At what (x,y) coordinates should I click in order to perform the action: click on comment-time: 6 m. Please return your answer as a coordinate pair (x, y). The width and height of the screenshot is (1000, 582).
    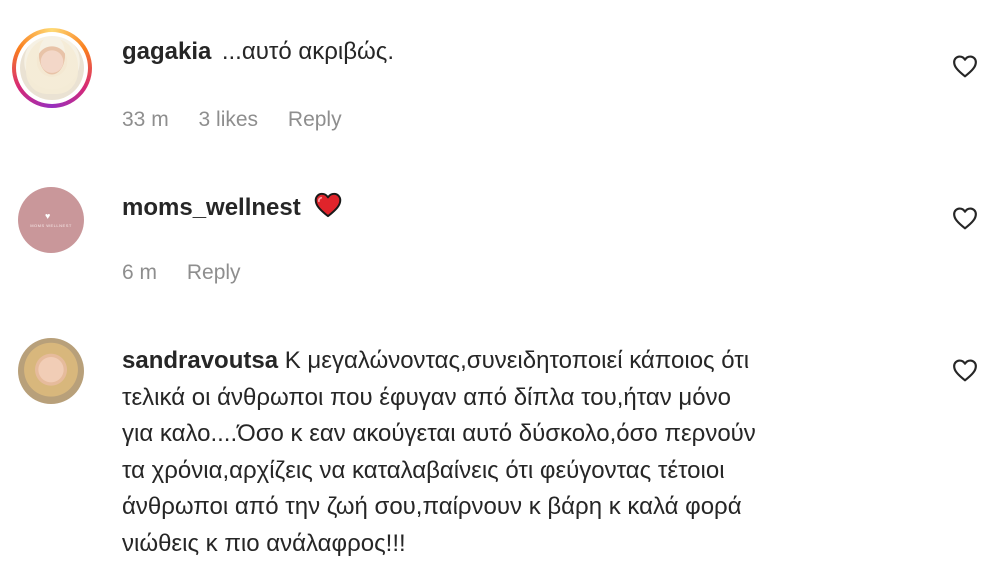
    Looking at the image, I should click on (139, 272).